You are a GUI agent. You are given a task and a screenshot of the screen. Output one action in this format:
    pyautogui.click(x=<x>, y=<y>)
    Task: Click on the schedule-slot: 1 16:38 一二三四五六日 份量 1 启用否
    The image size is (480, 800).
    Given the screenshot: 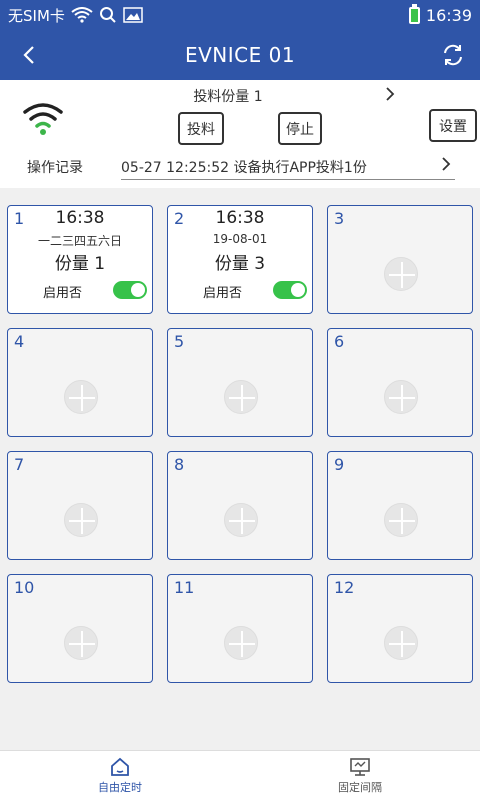 What is the action you would take?
    pyautogui.click(x=80, y=259)
    